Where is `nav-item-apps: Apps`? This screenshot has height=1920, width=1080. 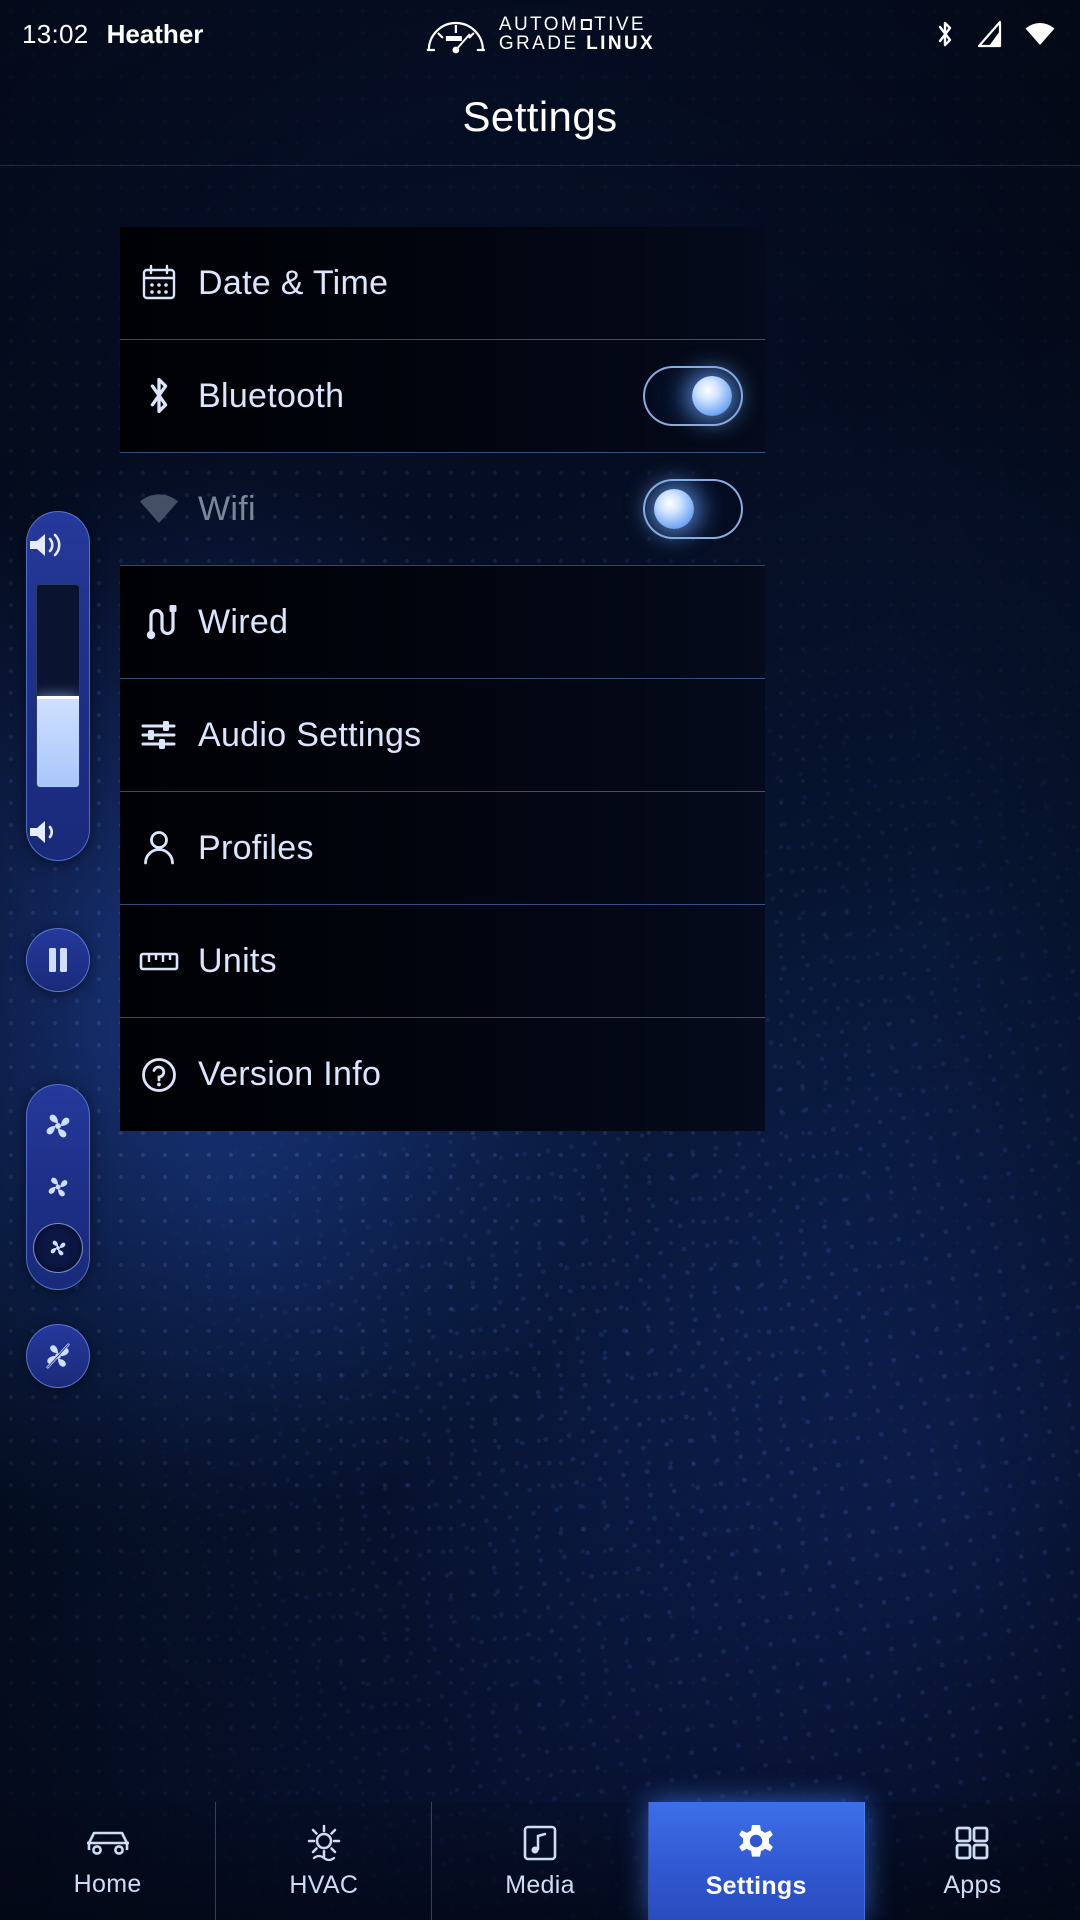 nav-item-apps: Apps is located at coordinates (972, 1861).